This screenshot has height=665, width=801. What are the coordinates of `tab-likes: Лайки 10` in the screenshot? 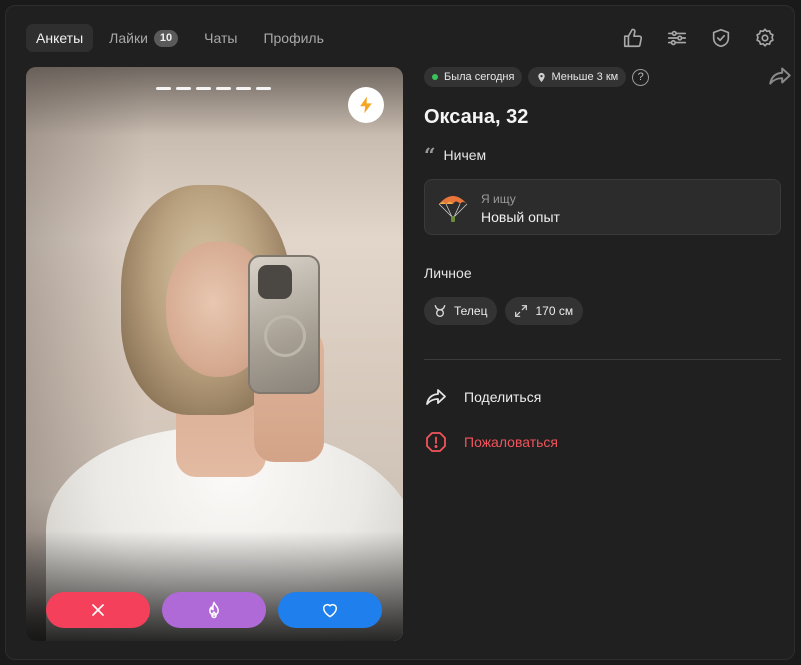 It's located at (143, 38).